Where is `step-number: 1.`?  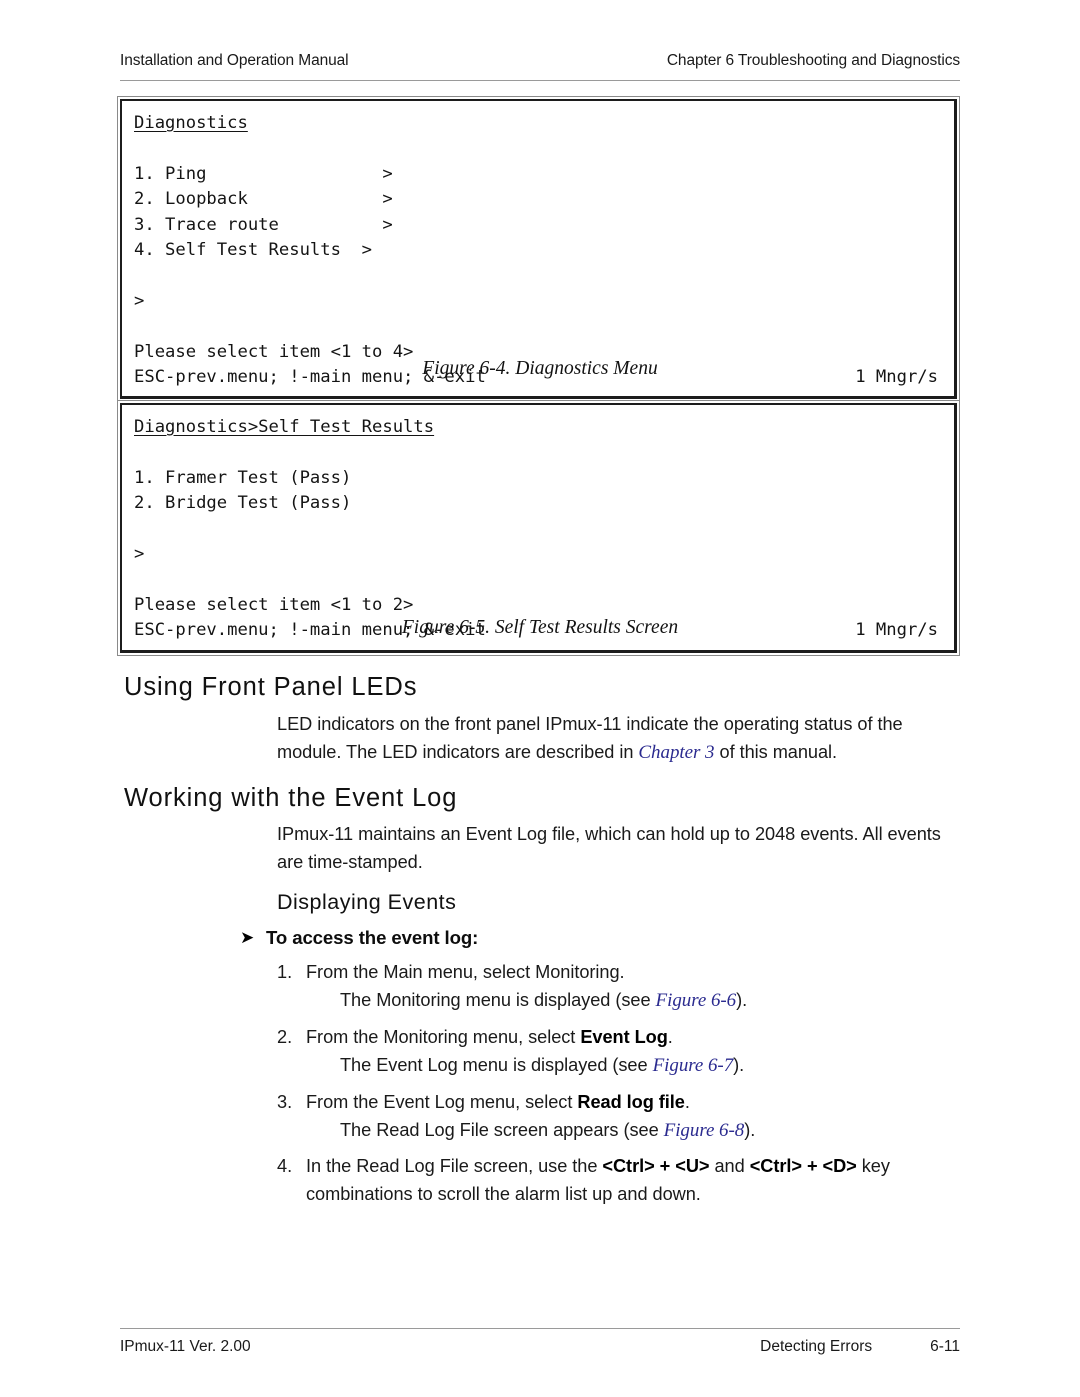 step-number: 1. is located at coordinates (285, 972).